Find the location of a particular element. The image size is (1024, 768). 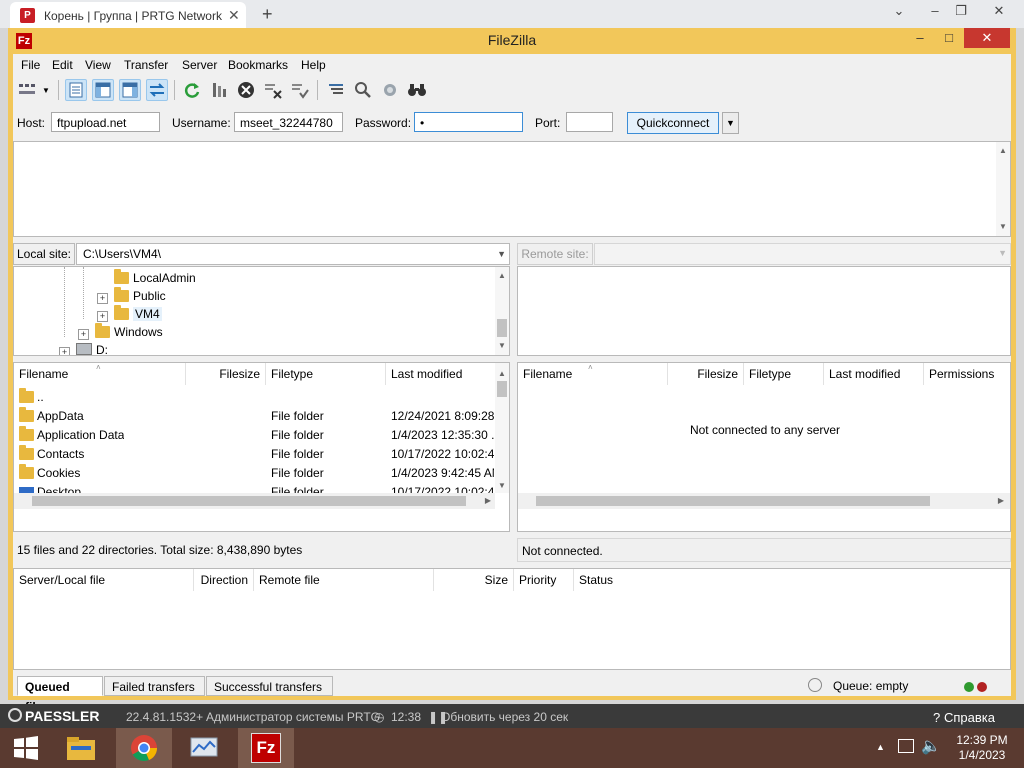

column-header-priority: Priority is located at coordinates (544, 580).